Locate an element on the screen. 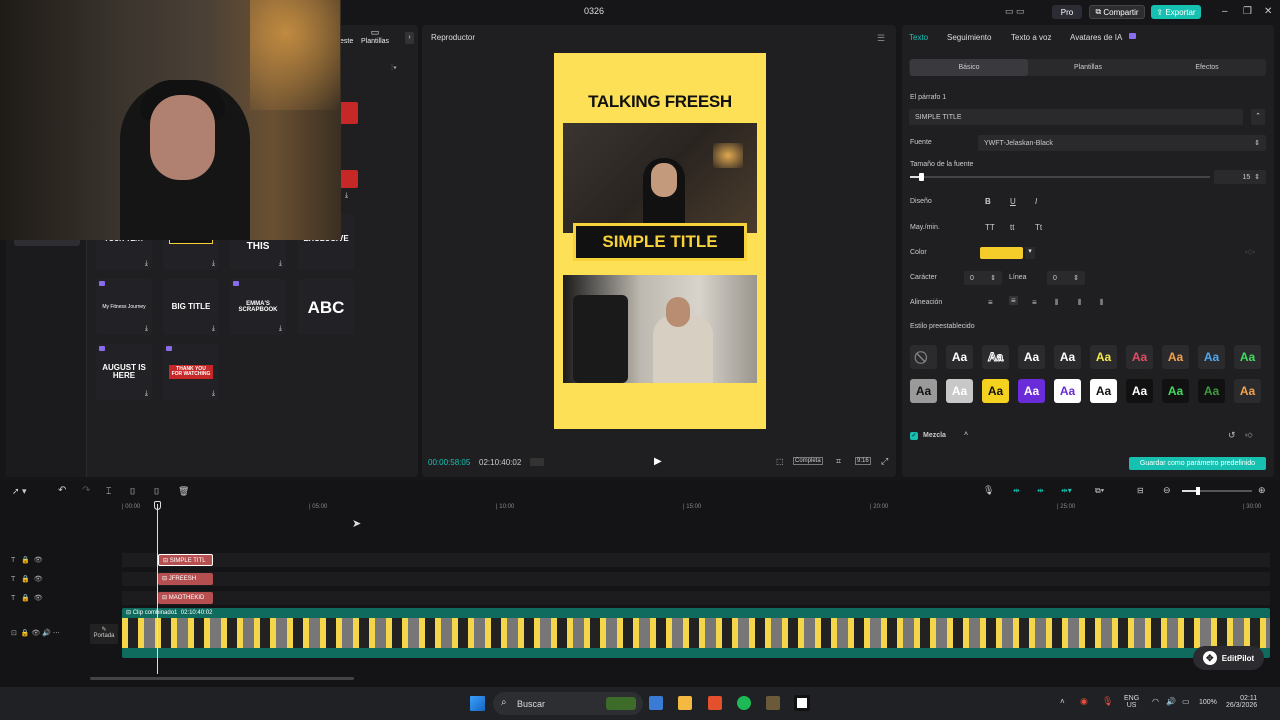 The height and width of the screenshot is (720, 1280). chevron-down-icon: ▾ is located at coordinates (1030, 253).